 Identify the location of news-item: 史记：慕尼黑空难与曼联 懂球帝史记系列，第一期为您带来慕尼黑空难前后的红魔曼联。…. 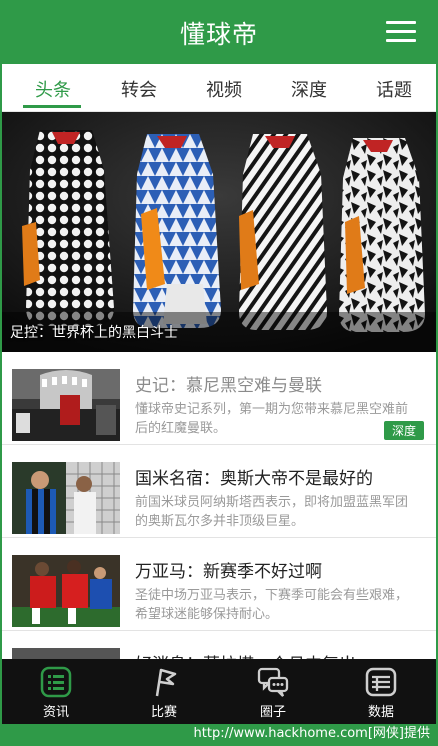
(219, 398).